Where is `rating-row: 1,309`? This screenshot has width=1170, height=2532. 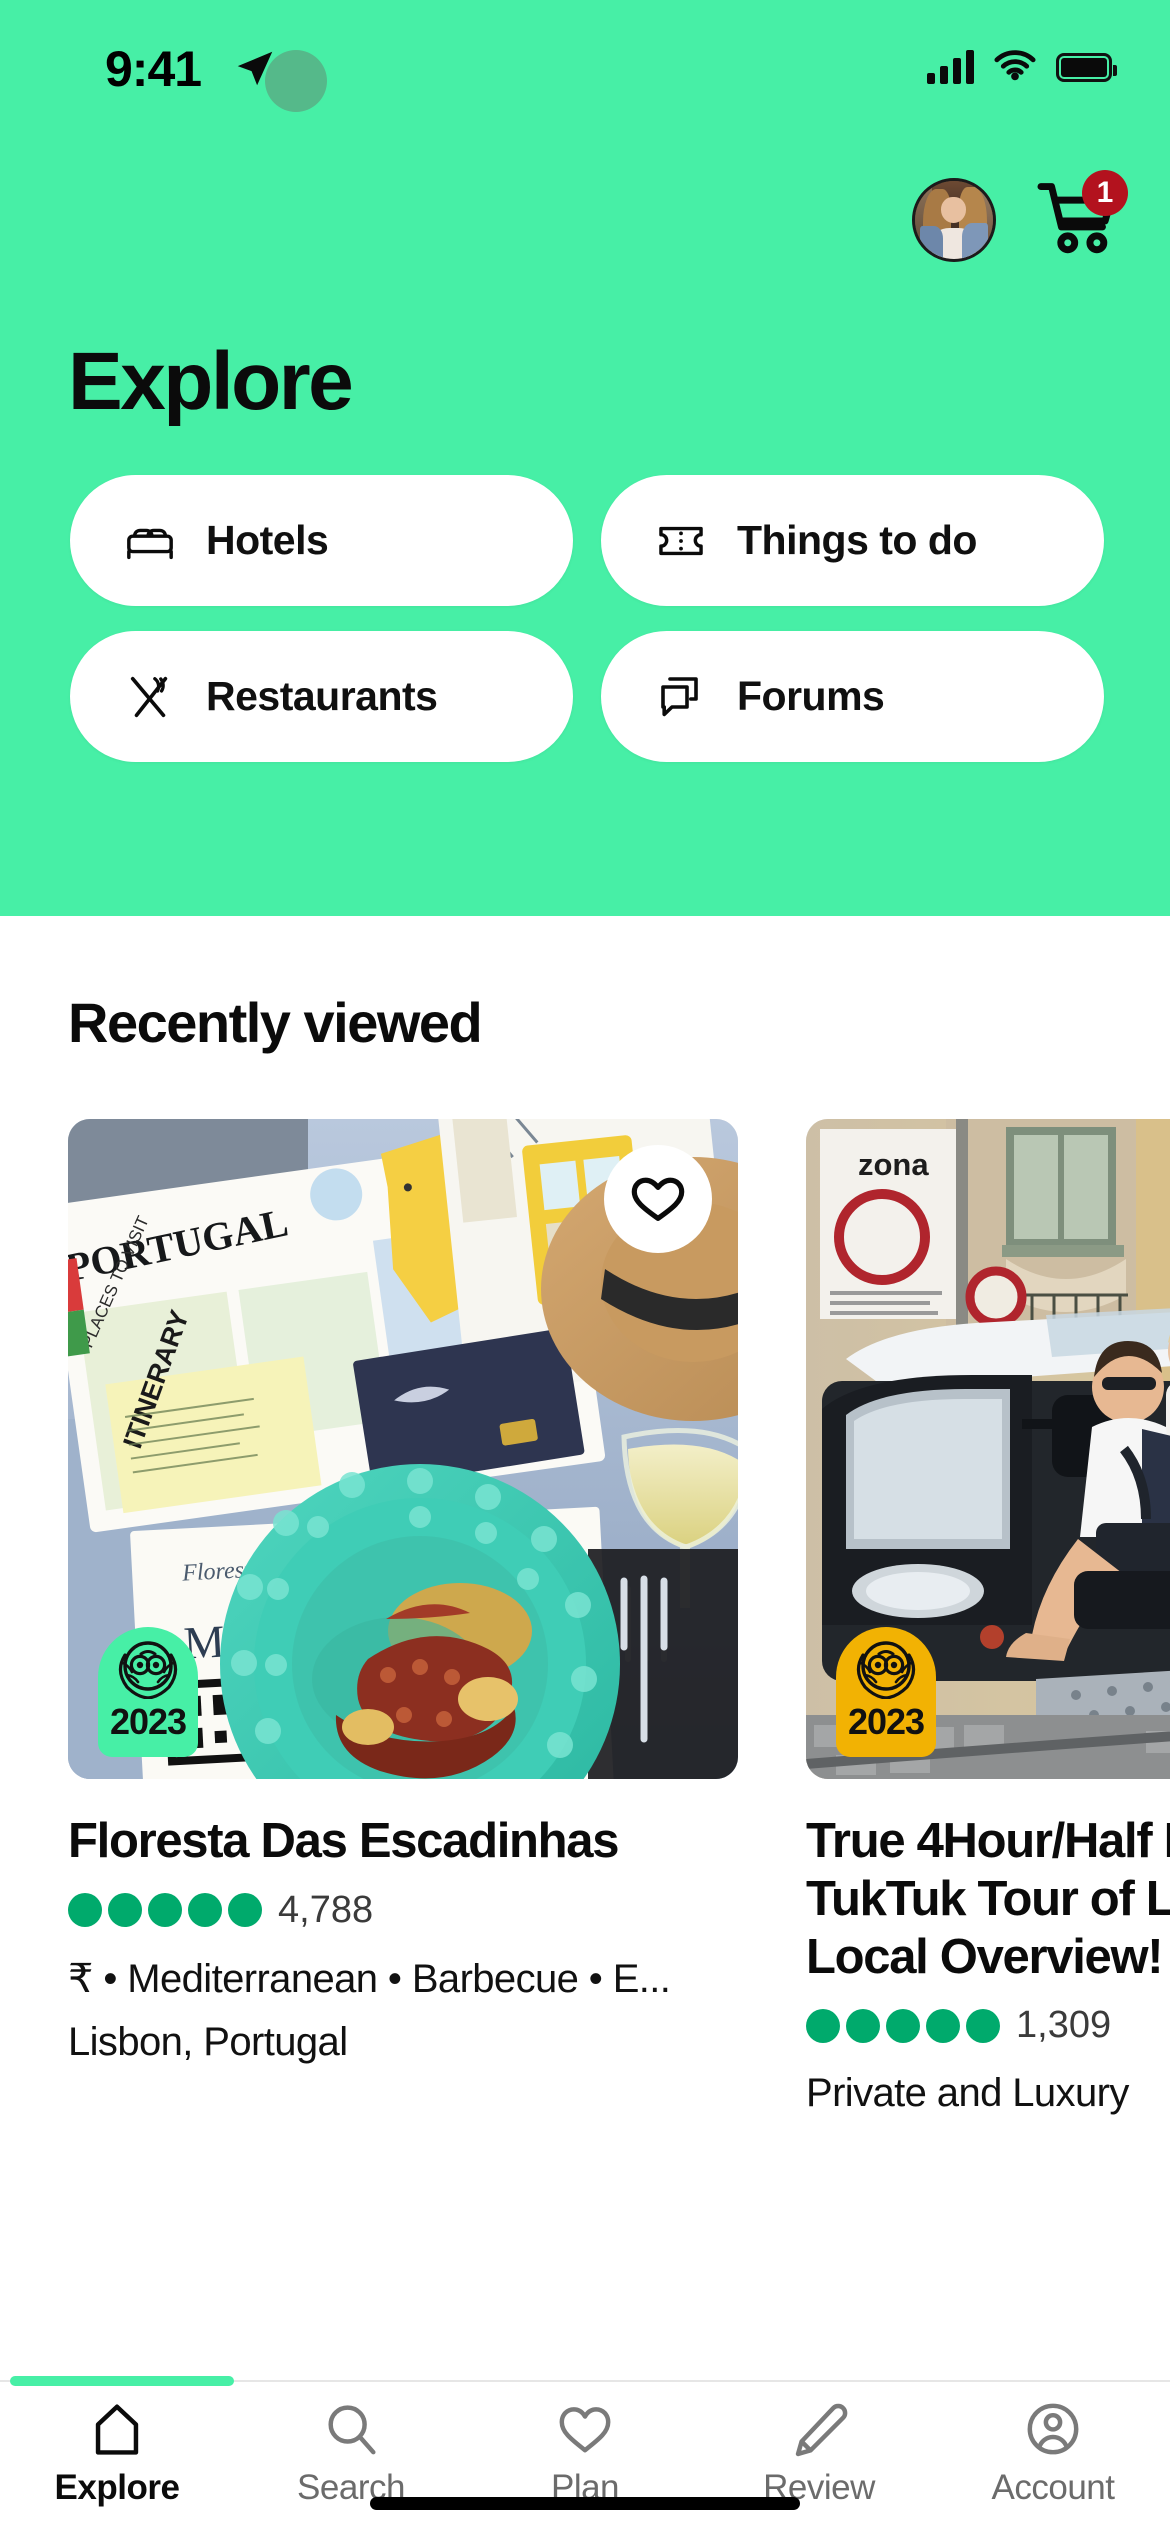
rating-row: 1,309 is located at coordinates (988, 2025).